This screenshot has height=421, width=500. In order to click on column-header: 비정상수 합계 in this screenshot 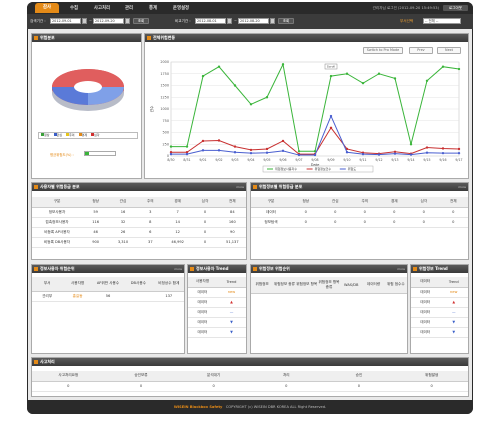, I will do `click(168, 284)`.